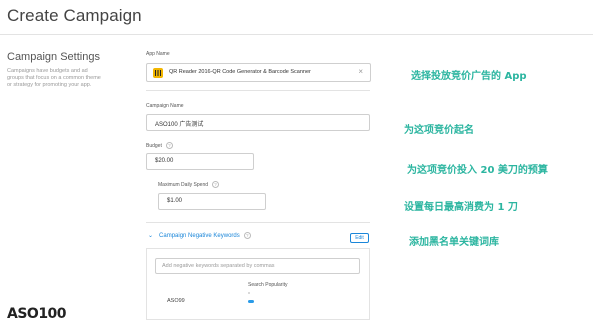 Image resolution: width=593 pixels, height=331 pixels. I want to click on budget-value: $20.00, so click(164, 161).